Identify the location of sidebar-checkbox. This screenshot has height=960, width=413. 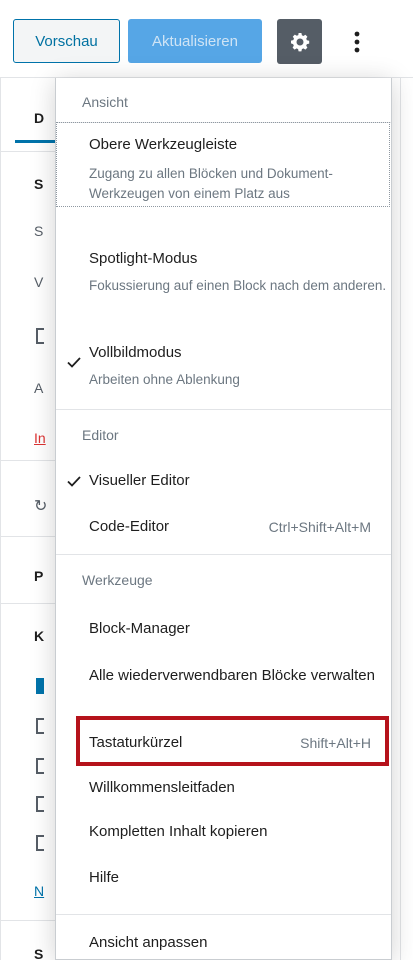
(40, 336).